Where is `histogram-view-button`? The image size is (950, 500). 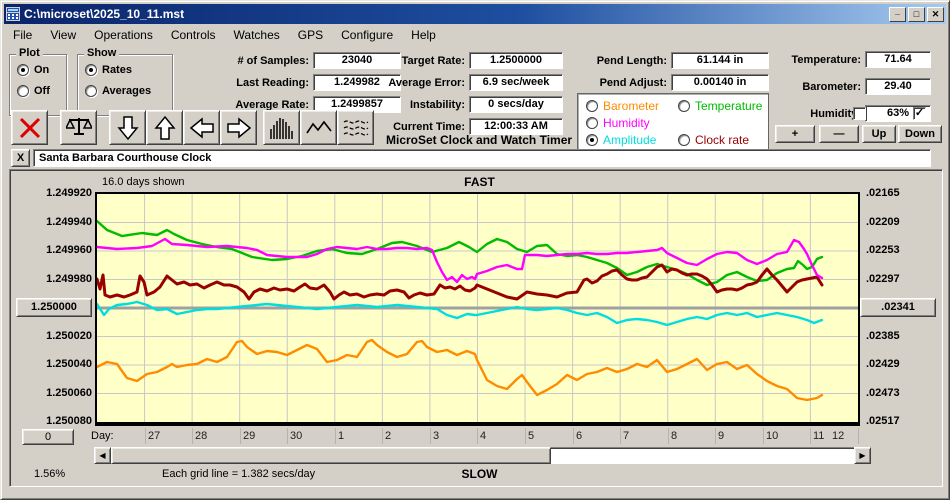 histogram-view-button is located at coordinates (281, 127).